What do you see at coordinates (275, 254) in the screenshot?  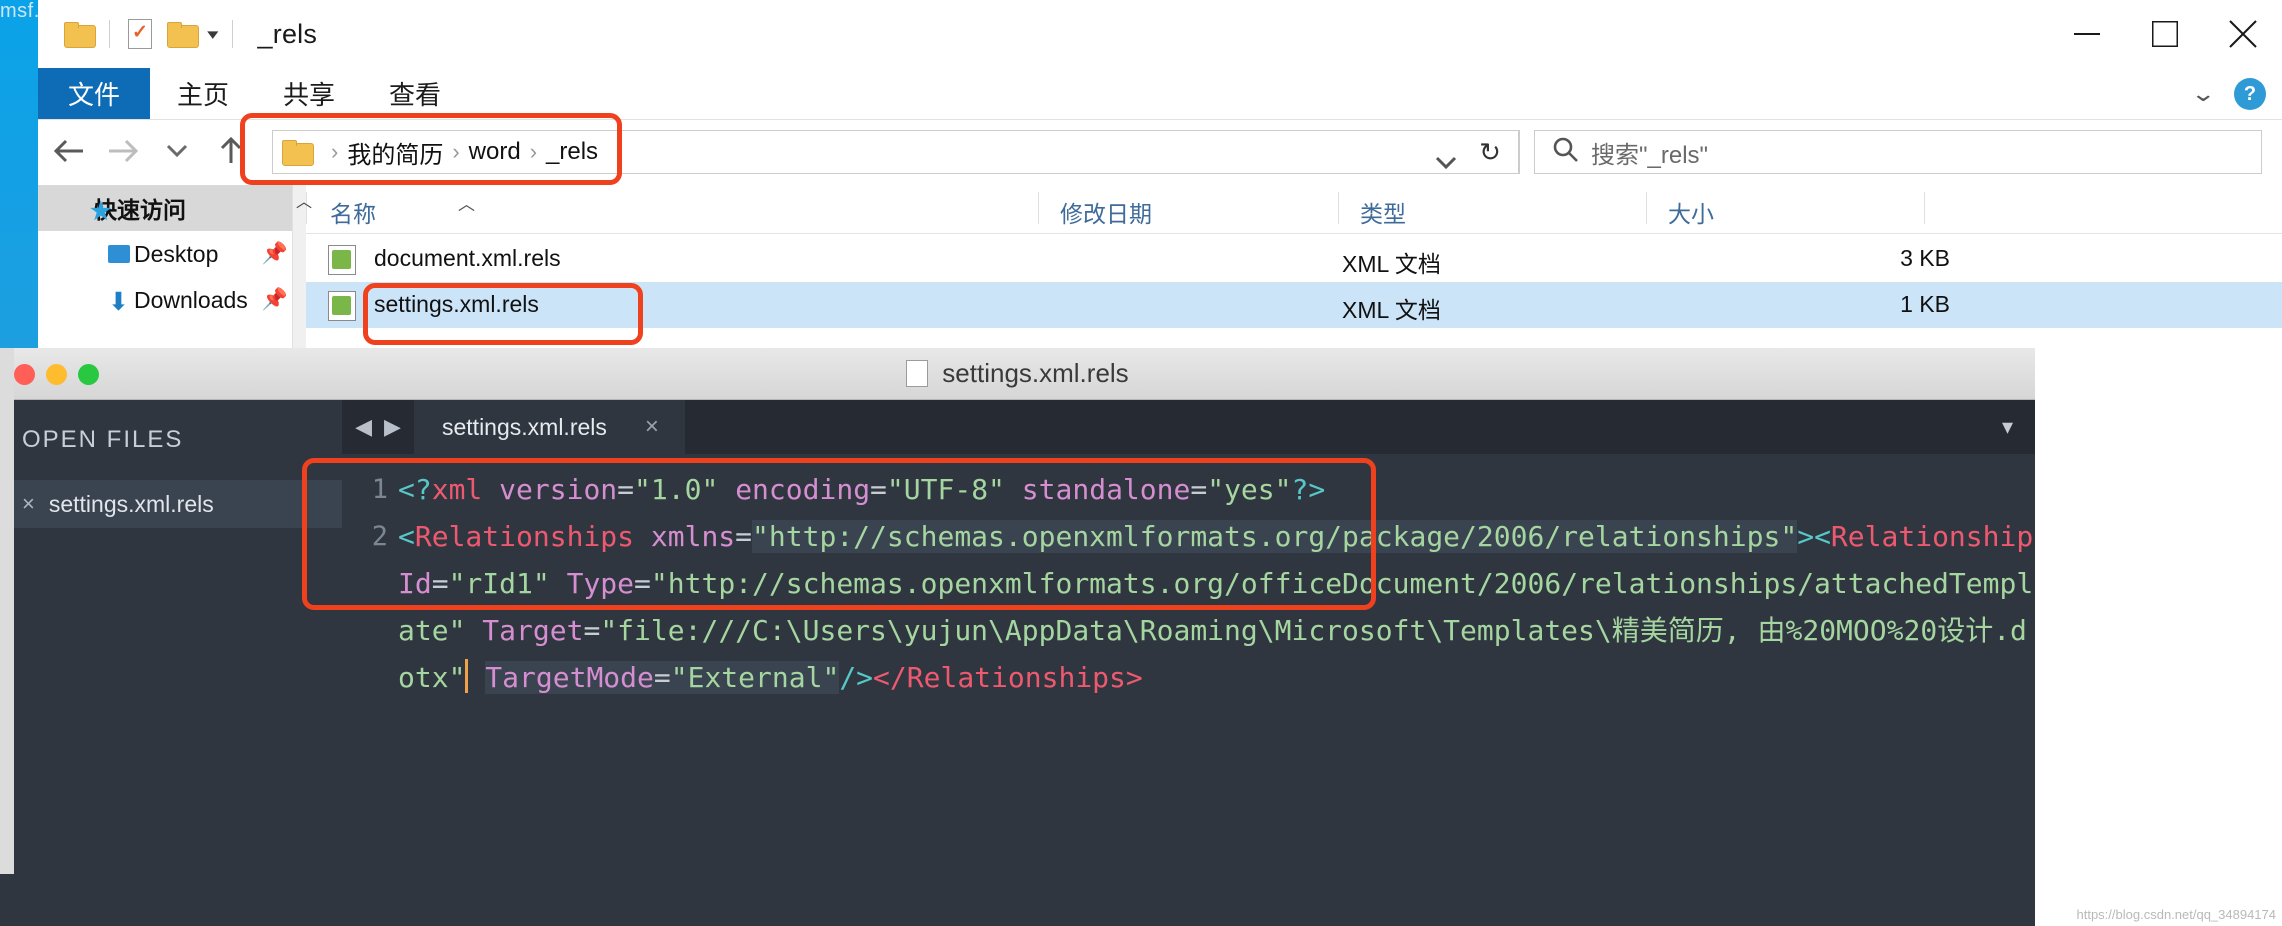 I see `pin-icon: 📌` at bounding box center [275, 254].